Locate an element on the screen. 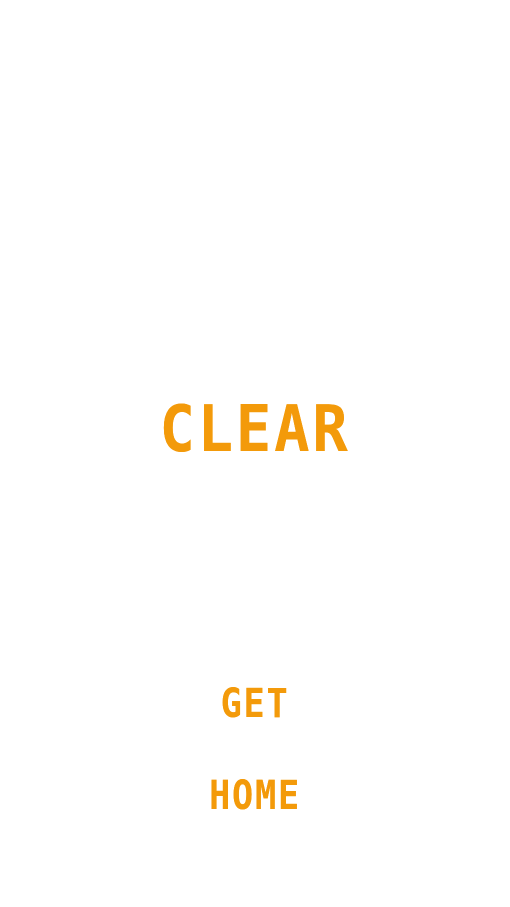 This screenshot has height=907, width=510. clear-title: CLEAR is located at coordinates (255, 430).